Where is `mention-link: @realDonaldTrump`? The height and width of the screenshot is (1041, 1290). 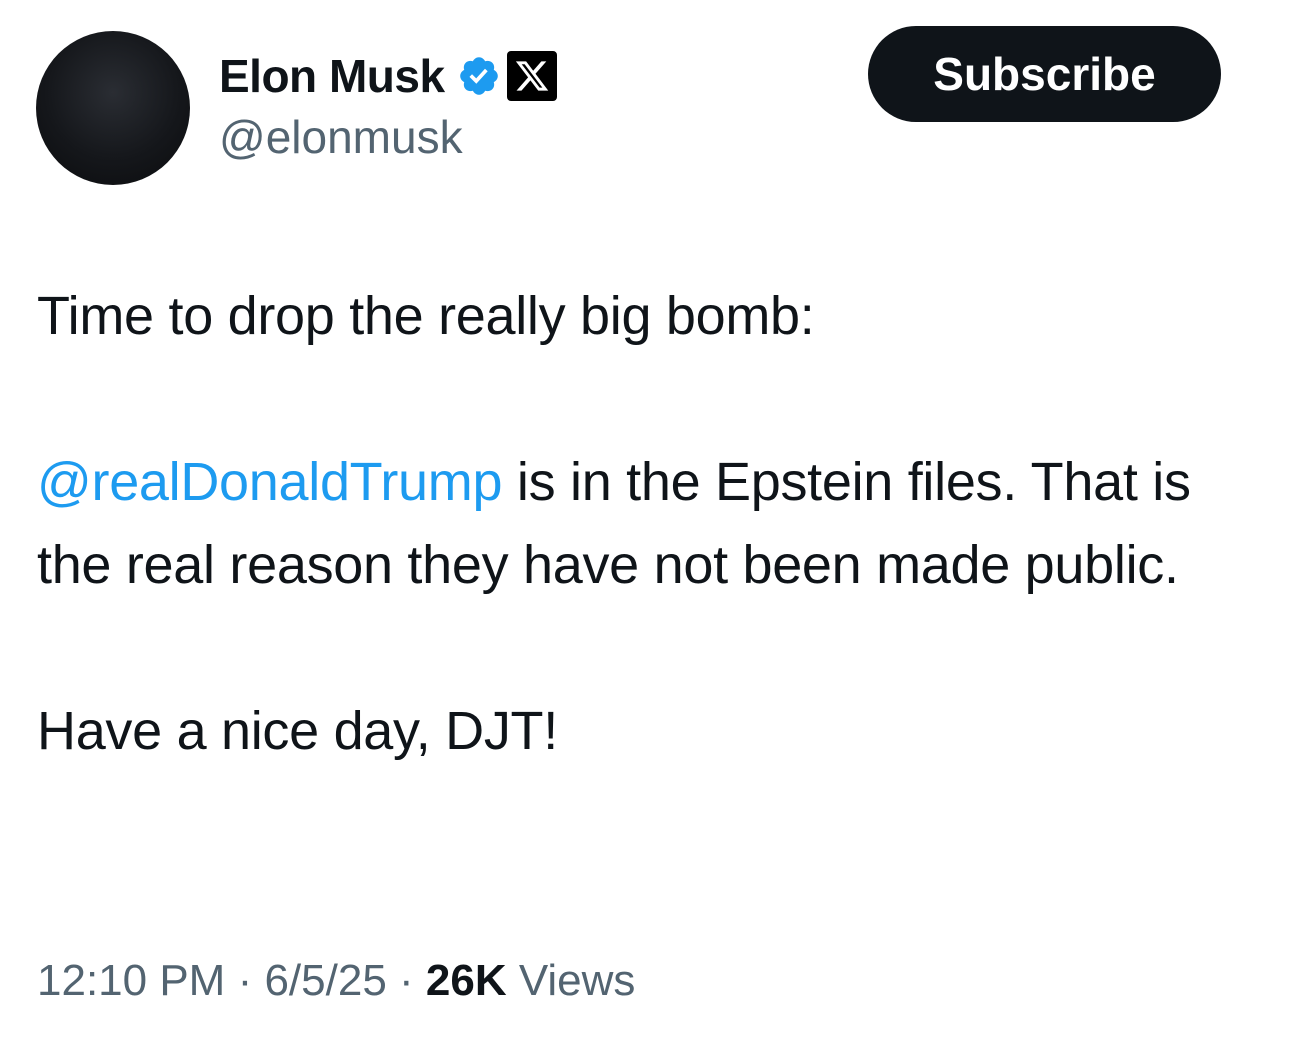 mention-link: @realDonaldTrump is located at coordinates (270, 482).